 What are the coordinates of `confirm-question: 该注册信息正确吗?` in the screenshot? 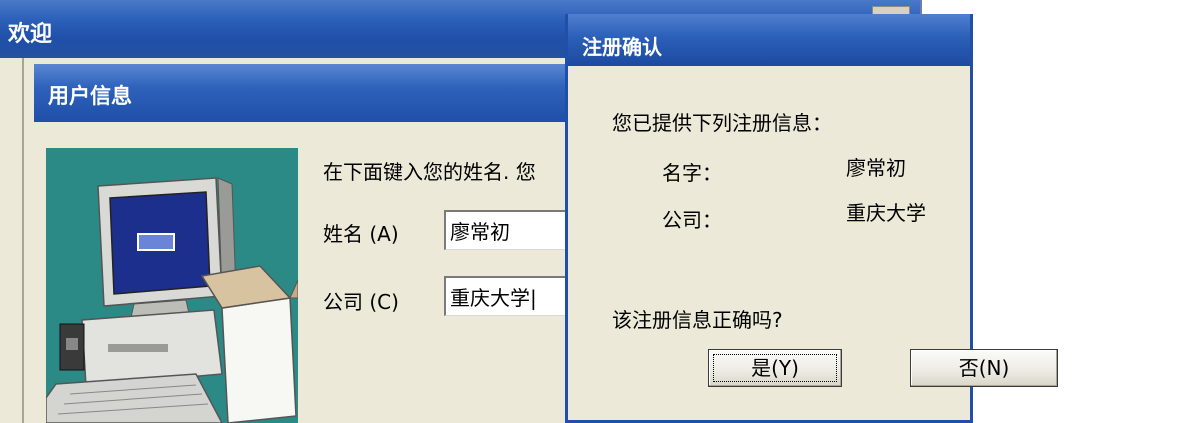 It's located at (697, 320).